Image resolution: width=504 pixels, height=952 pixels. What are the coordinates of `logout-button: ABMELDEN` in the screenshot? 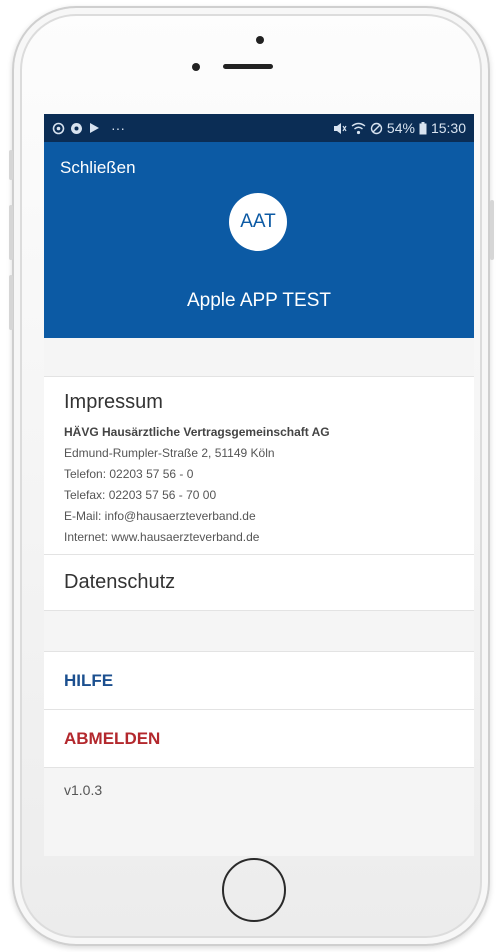 It's located at (112, 739).